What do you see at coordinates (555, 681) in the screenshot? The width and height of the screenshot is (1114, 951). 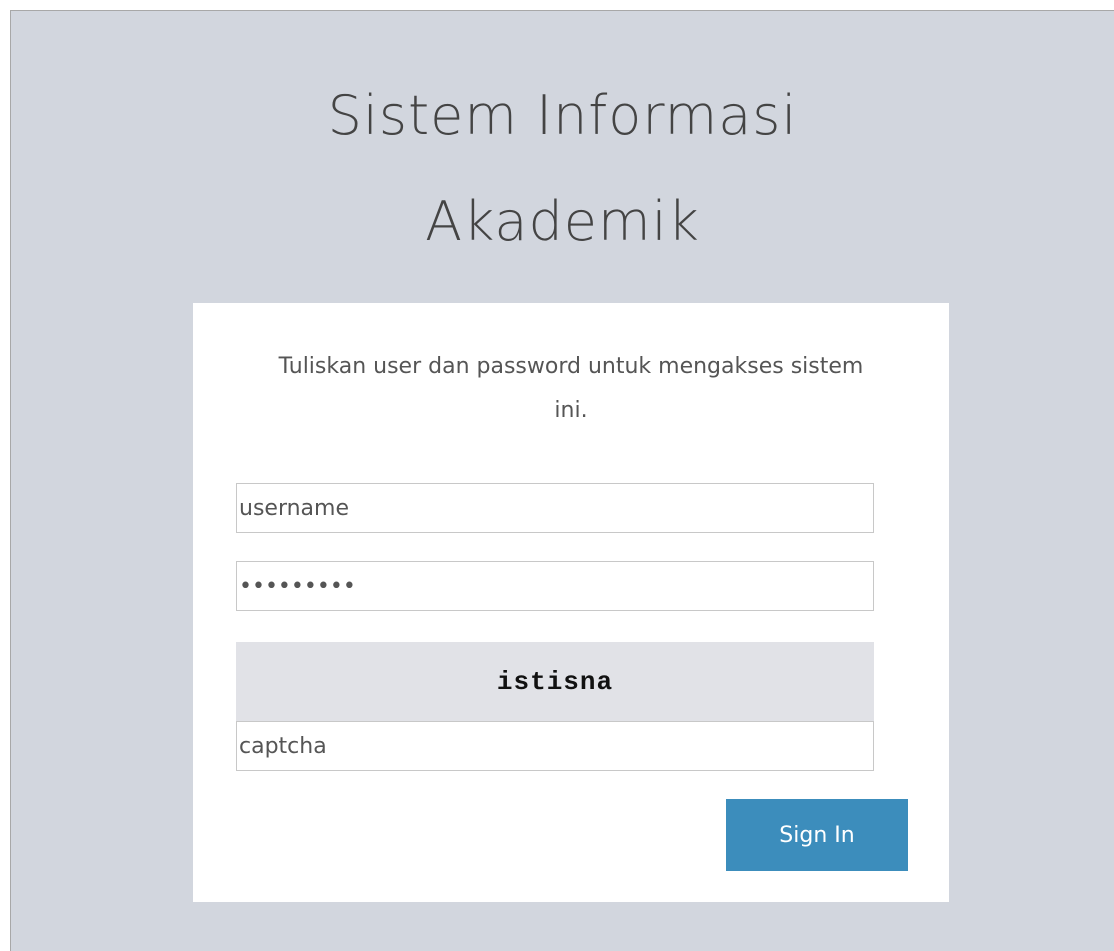 I see `captcha-image: istisna` at bounding box center [555, 681].